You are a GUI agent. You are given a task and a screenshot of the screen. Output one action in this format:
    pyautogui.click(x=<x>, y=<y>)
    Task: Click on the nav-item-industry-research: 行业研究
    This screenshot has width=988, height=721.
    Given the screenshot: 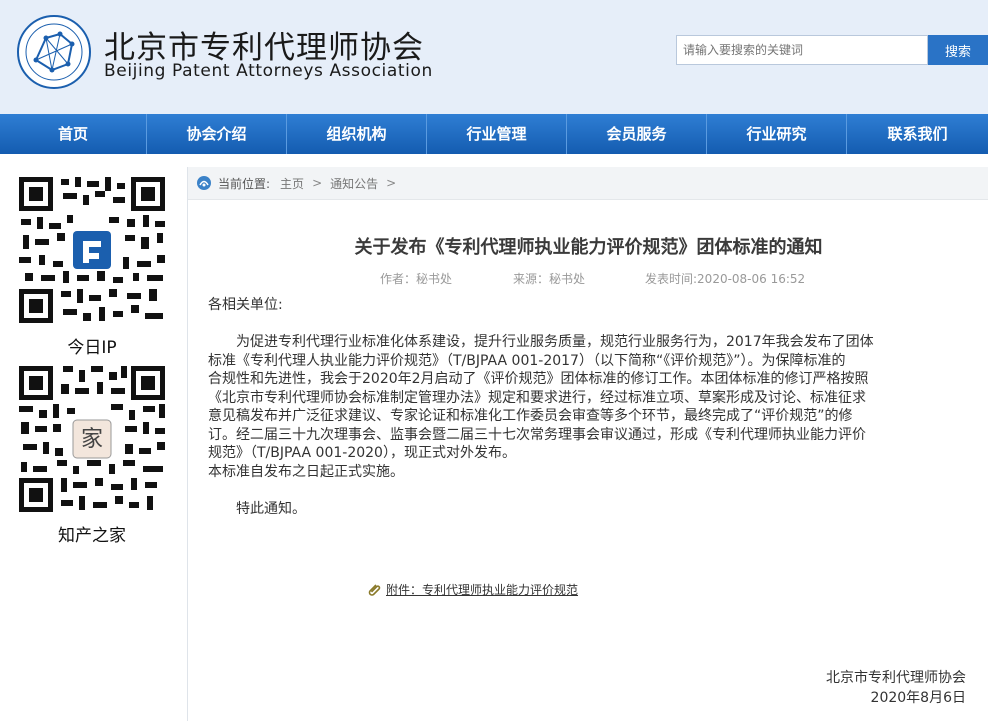 What is the action you would take?
    pyautogui.click(x=777, y=134)
    